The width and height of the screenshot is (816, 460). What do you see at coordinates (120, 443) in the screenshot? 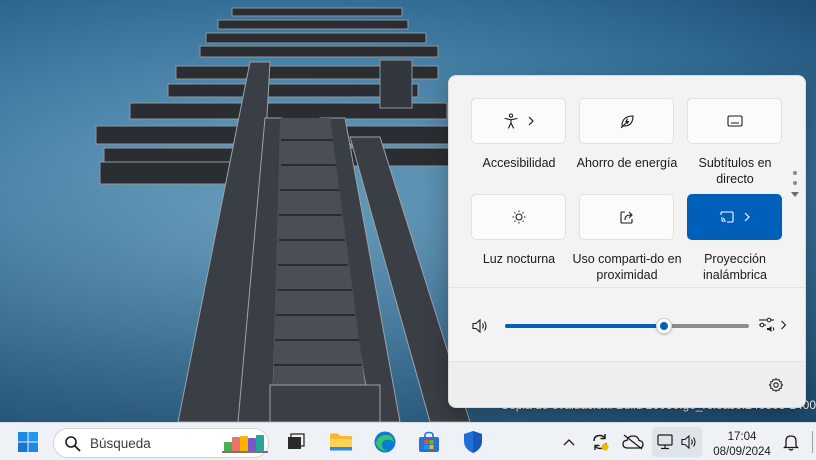
I see `search-placeholder: Búsqueda` at bounding box center [120, 443].